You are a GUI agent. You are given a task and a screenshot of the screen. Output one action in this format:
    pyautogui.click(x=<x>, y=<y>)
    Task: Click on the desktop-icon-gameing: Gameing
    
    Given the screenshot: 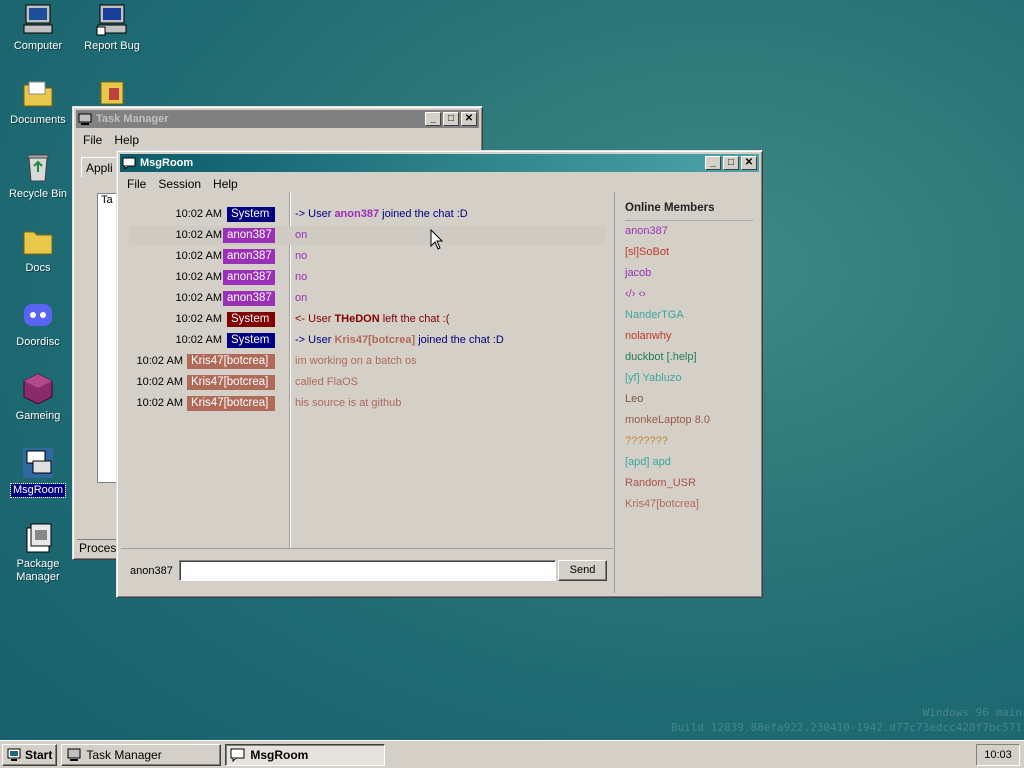 What is the action you would take?
    pyautogui.click(x=38, y=397)
    